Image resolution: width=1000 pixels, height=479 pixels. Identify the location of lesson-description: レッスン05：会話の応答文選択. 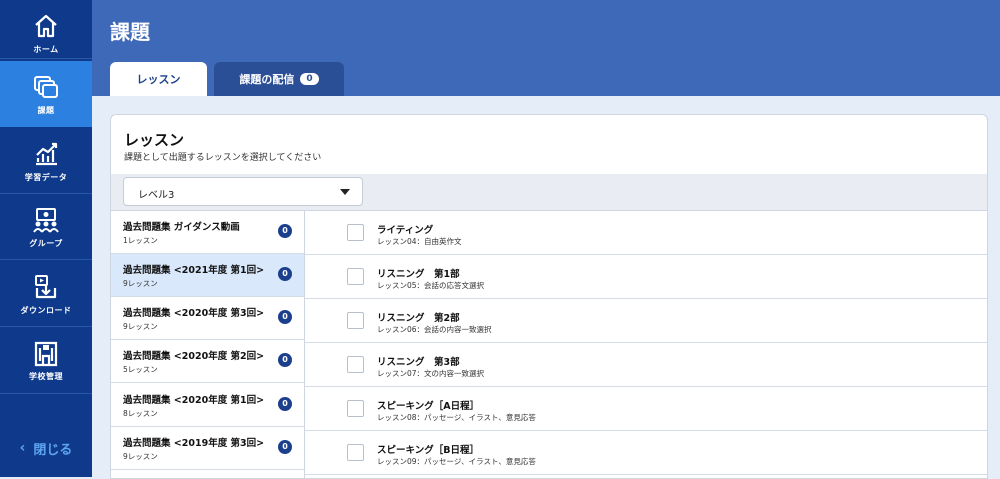
(431, 285).